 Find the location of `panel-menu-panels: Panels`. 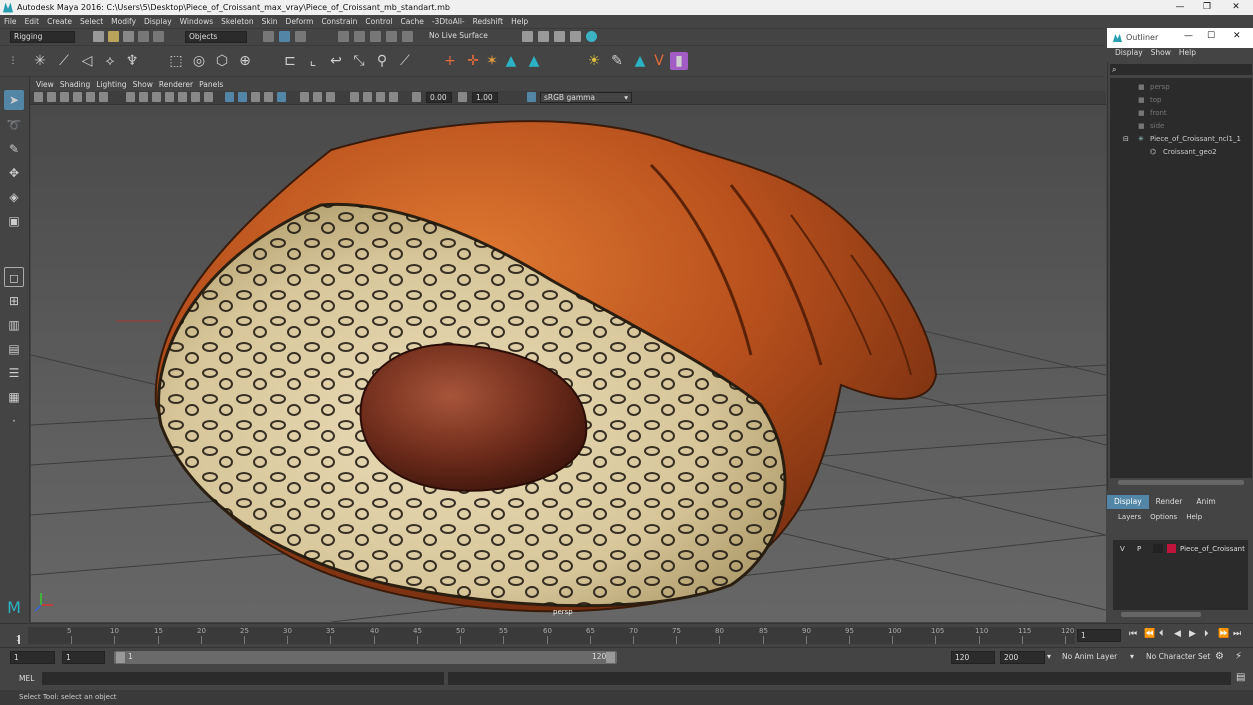

panel-menu-panels: Panels is located at coordinates (211, 85).